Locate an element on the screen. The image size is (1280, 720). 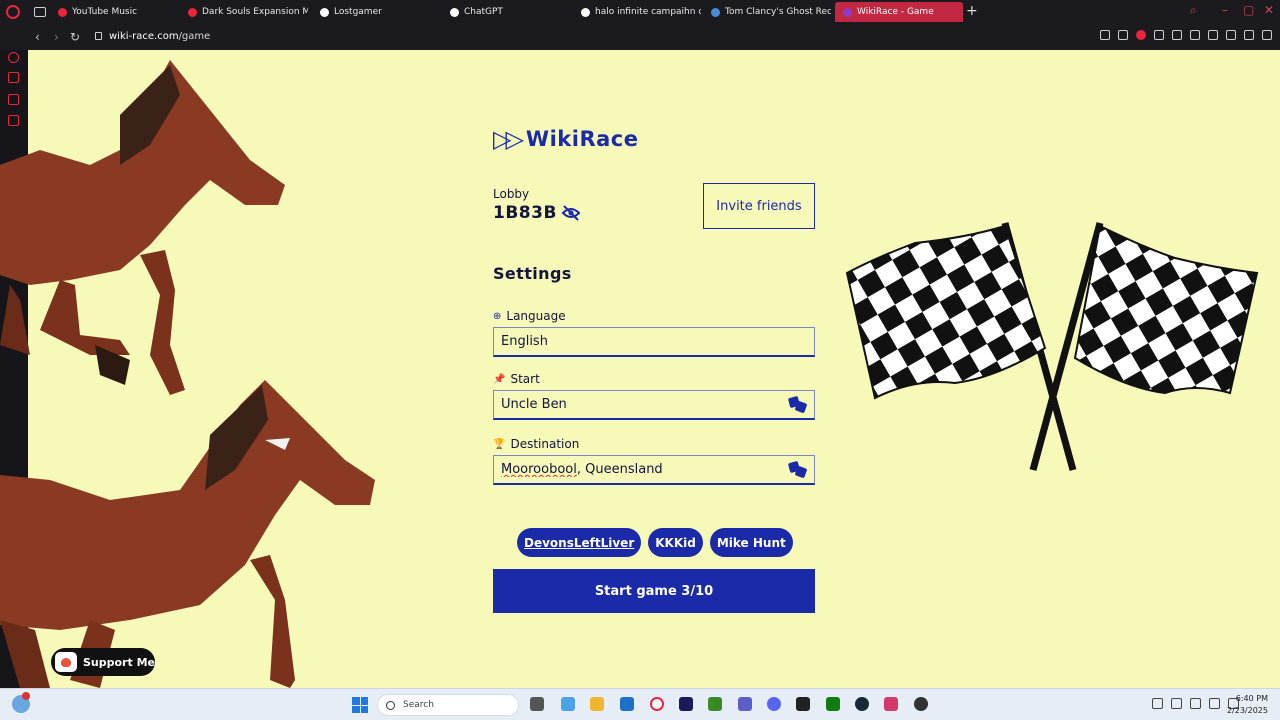
brand: ▷▷ WikiRace is located at coordinates (565, 139).